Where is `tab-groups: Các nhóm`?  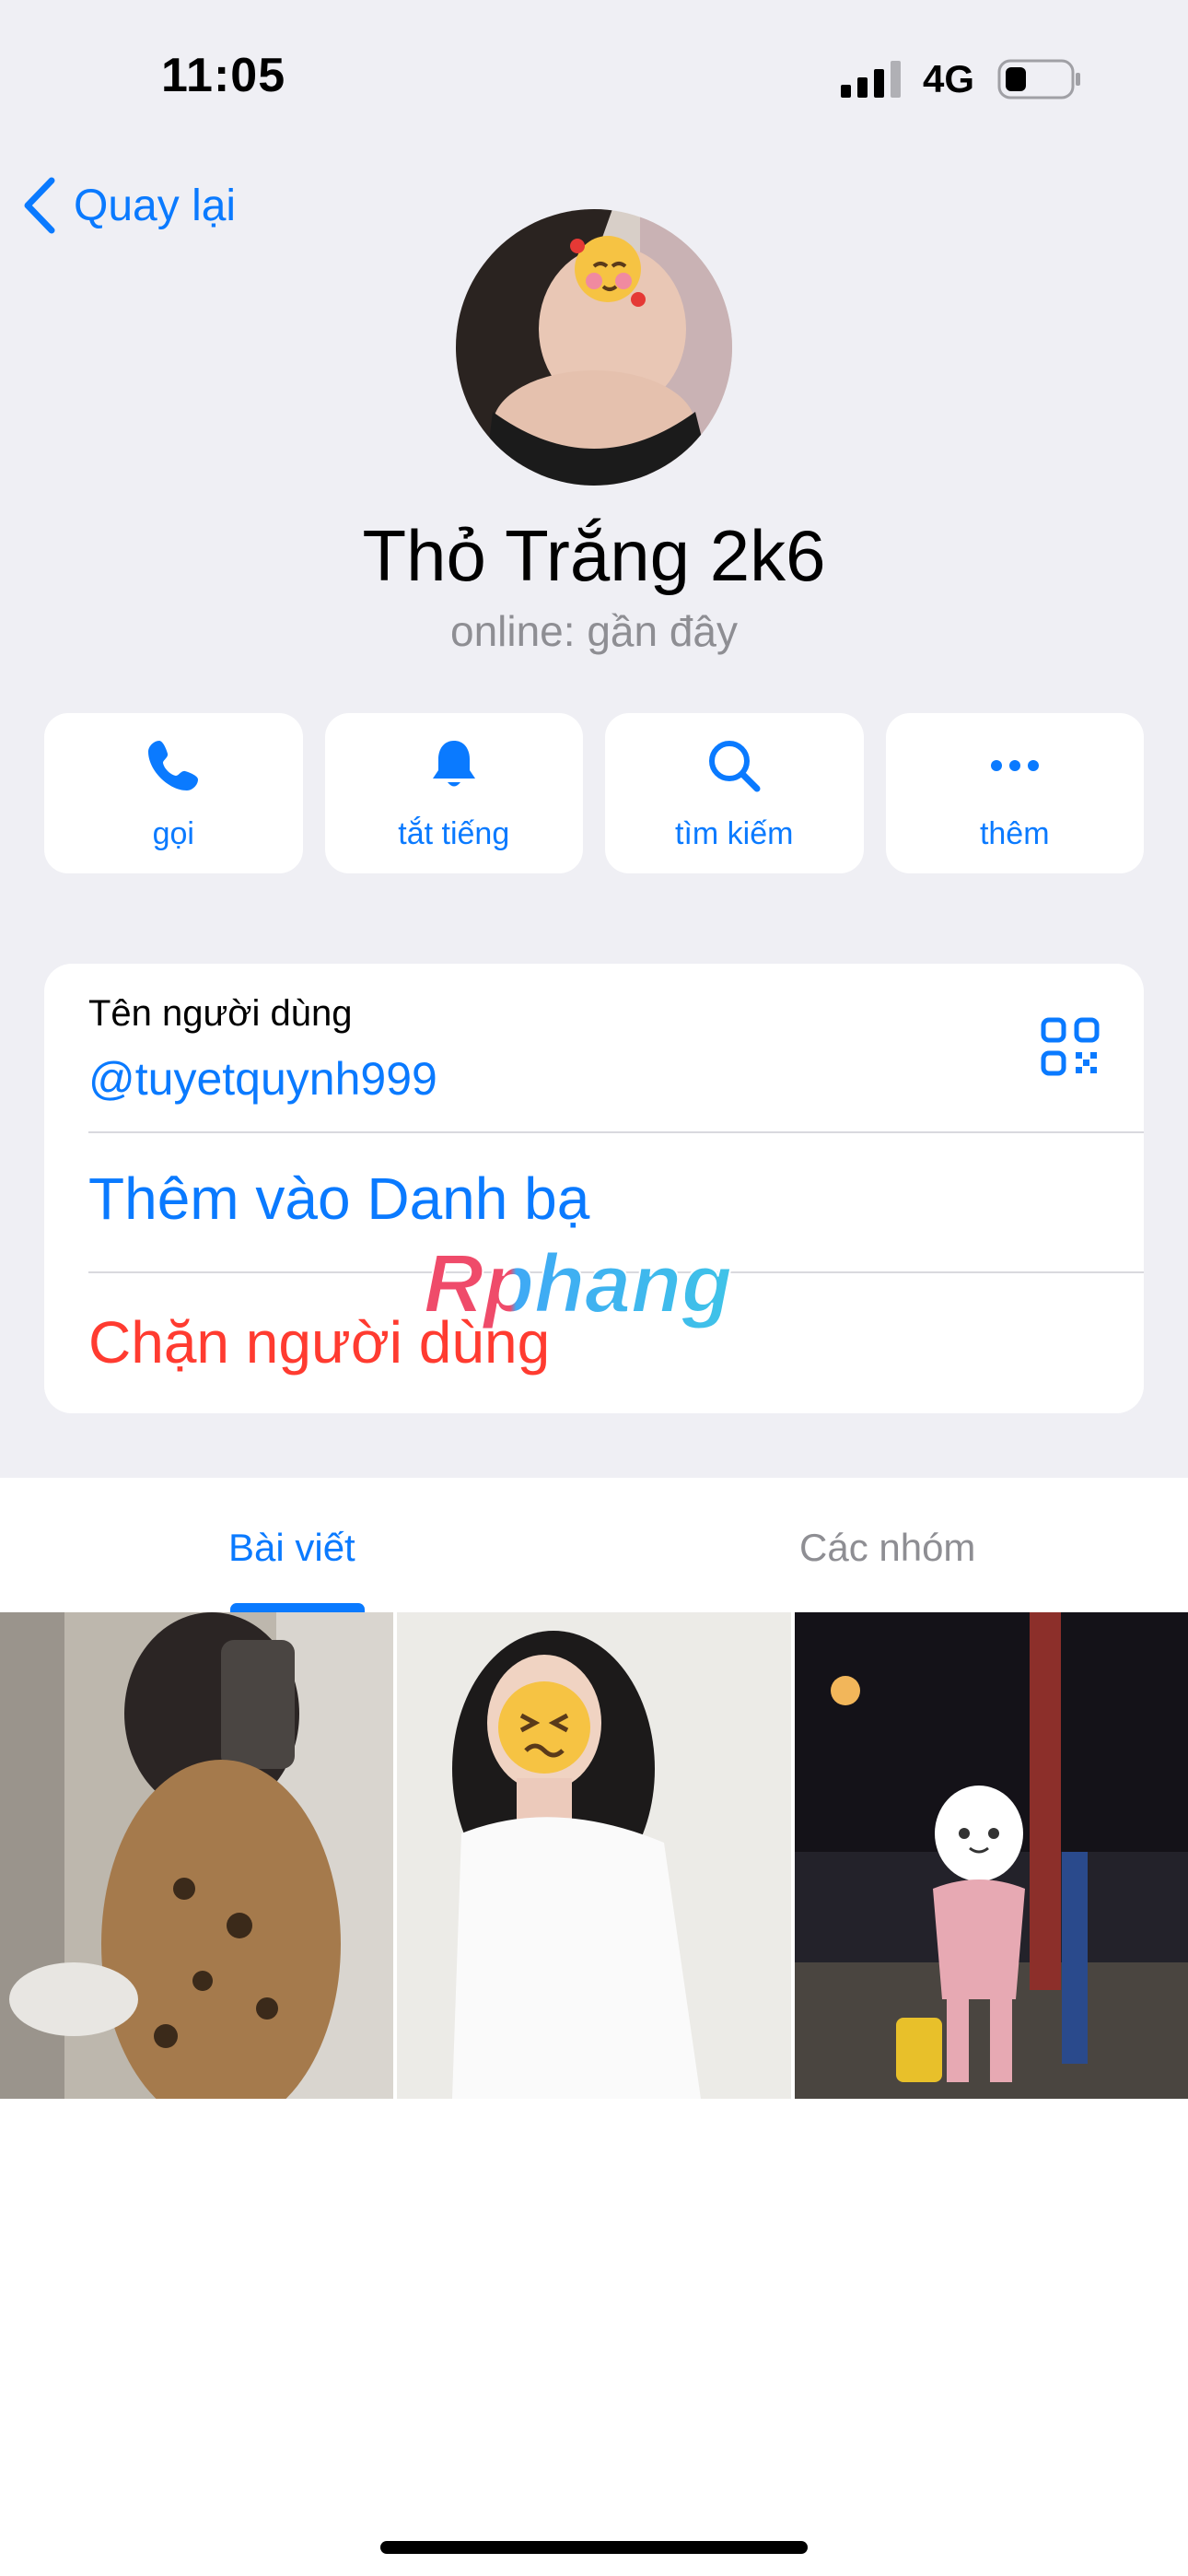 tab-groups: Các nhóm is located at coordinates (887, 1548).